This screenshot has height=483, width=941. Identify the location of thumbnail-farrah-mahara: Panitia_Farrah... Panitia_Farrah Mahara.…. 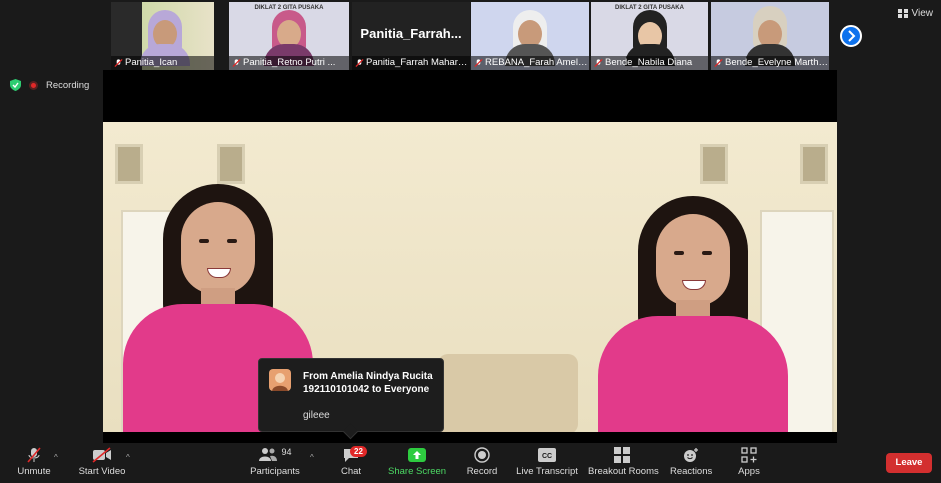
(411, 36).